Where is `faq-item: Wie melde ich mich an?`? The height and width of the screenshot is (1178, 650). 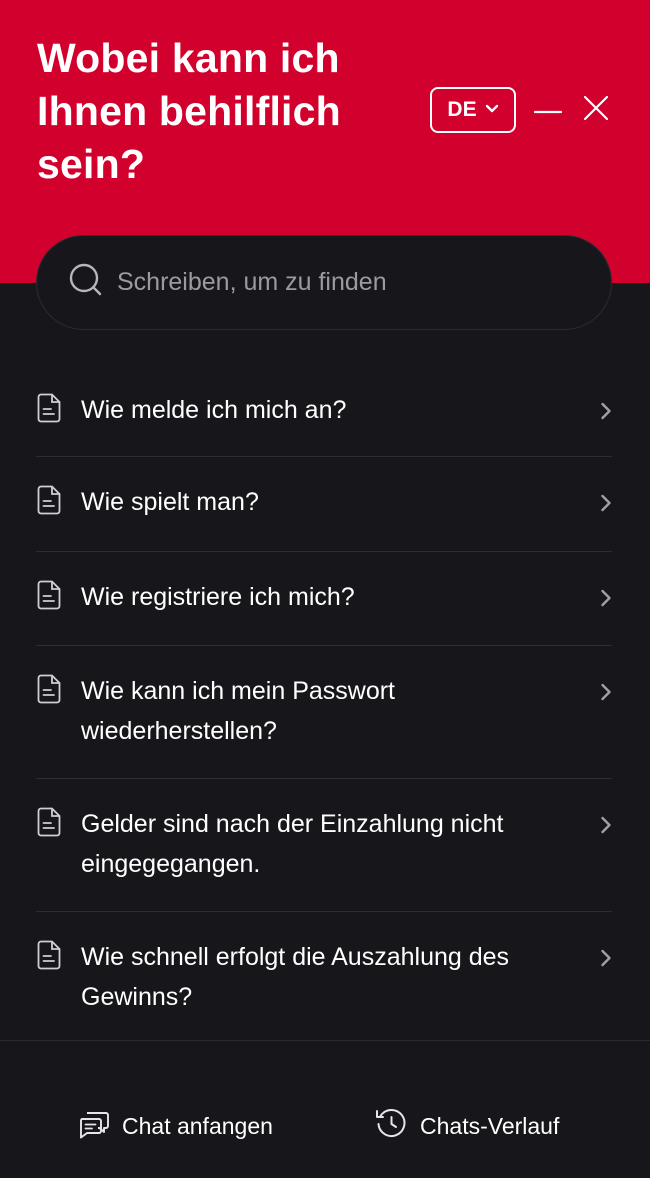 faq-item: Wie melde ich mich an? is located at coordinates (324, 410).